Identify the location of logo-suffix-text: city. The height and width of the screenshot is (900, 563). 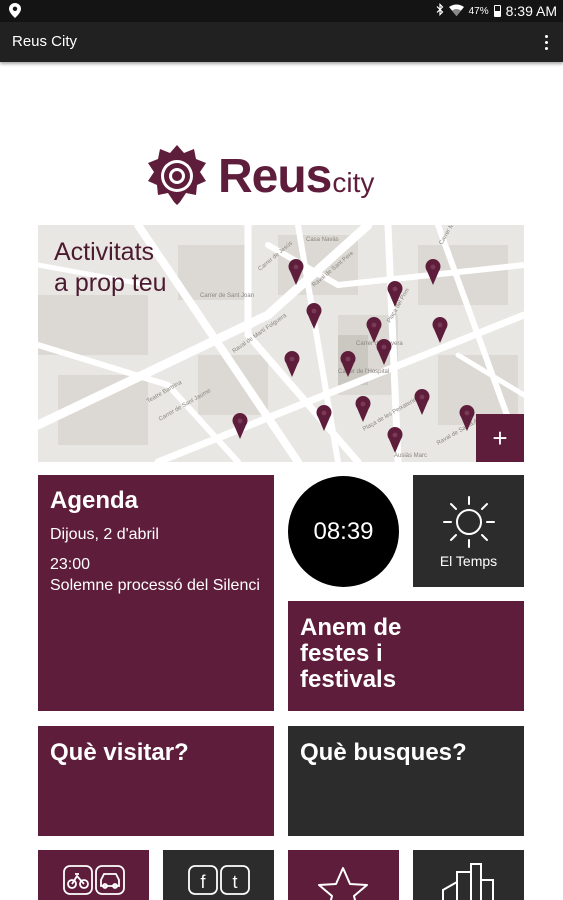
(353, 182).